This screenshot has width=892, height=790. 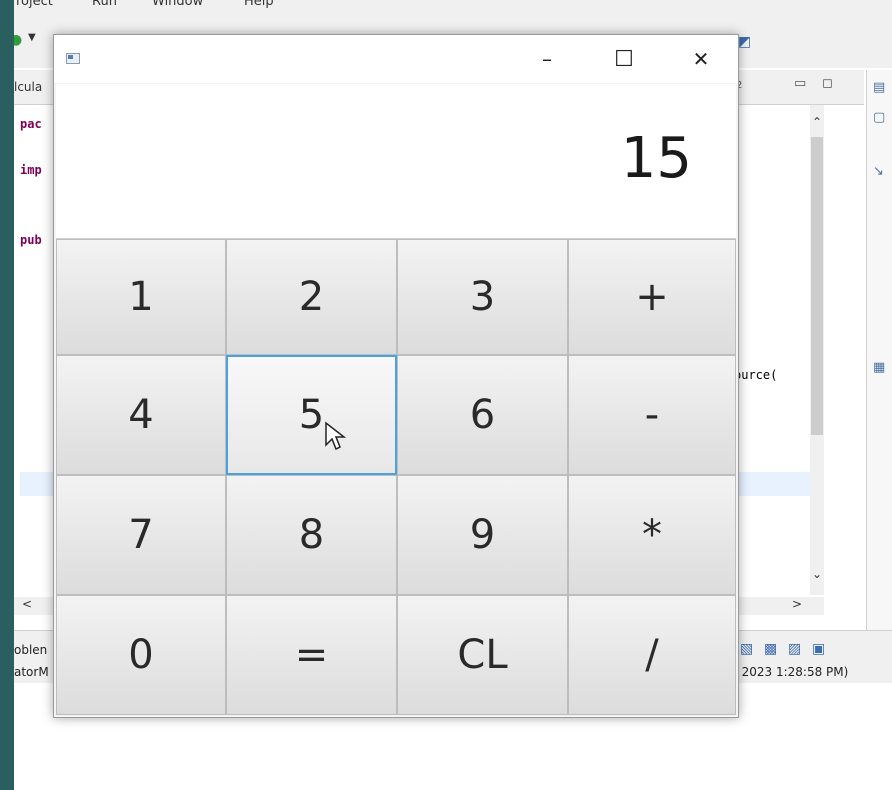 What do you see at coordinates (797, 604) in the screenshot?
I see `scroll-right-icon: >` at bounding box center [797, 604].